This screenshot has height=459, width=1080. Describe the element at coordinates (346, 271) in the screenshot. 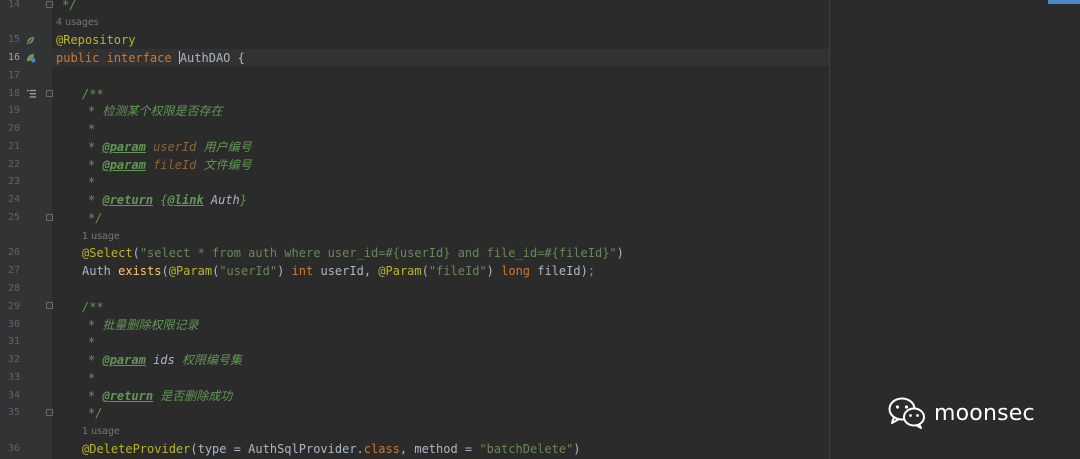

I see `code-token: userId,` at that location.